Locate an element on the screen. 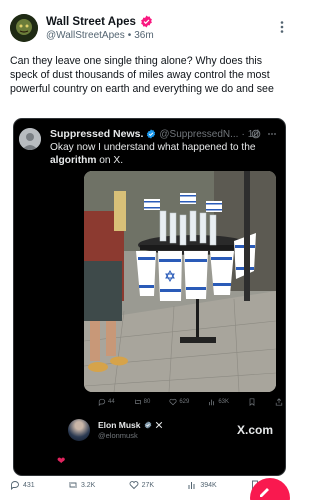 Image resolution: width=320 pixels, height=500 pixels. views-button: 394K is located at coordinates (202, 485).